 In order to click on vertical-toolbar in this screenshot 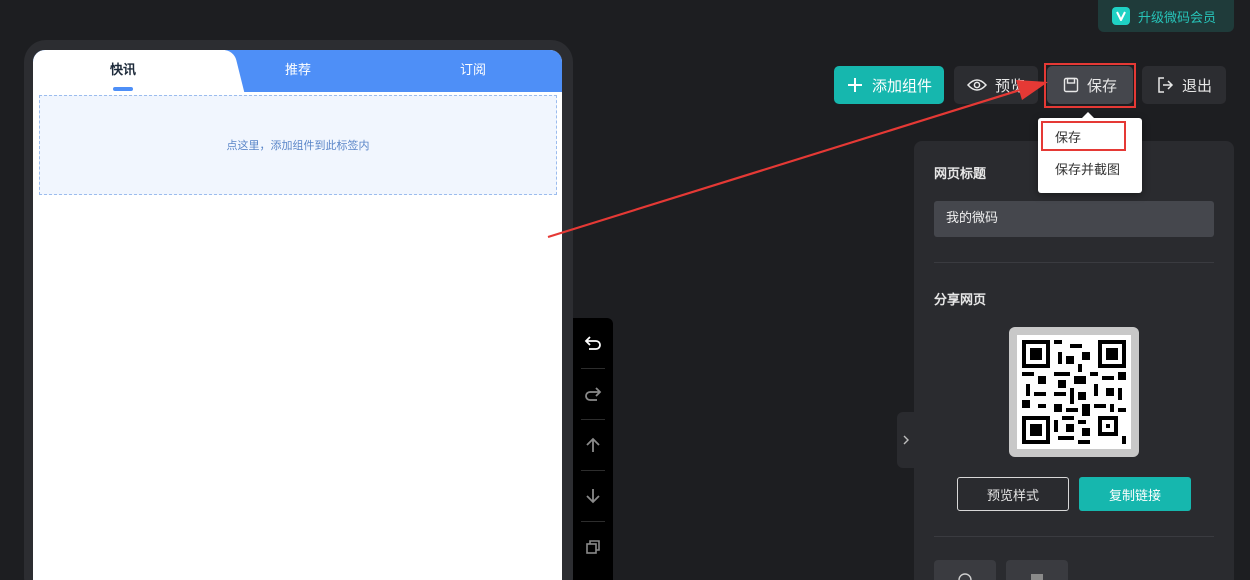, I will do `click(593, 449)`.